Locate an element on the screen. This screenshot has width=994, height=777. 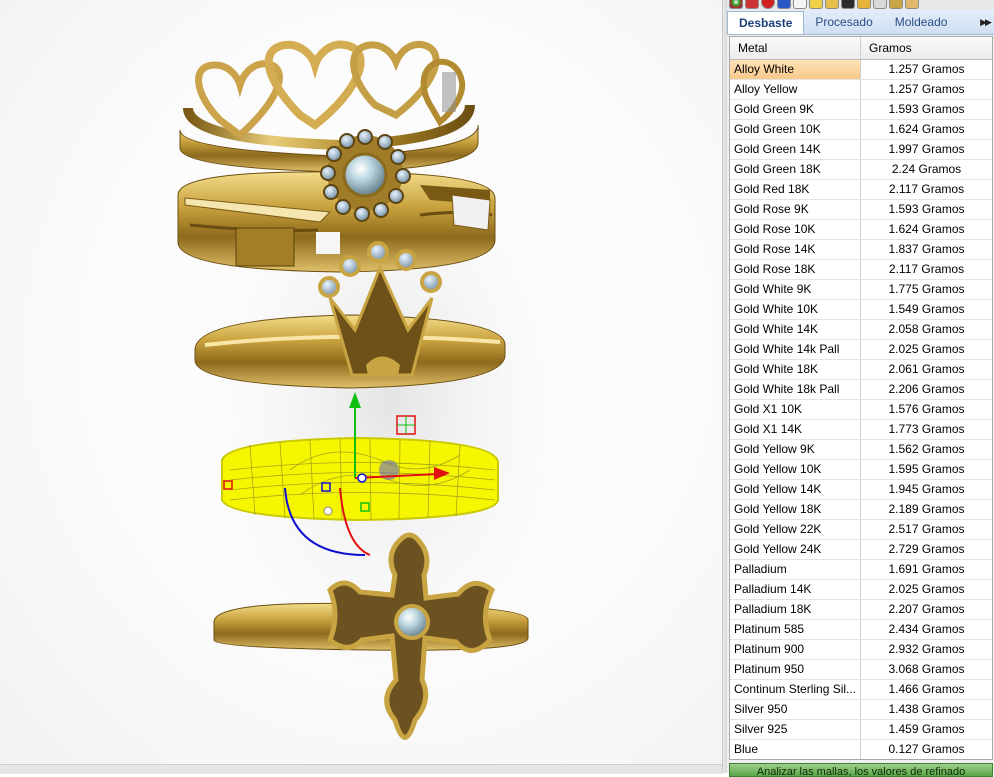
table-row: Platinum 950 3.068 Gramos is located at coordinates (861, 670).